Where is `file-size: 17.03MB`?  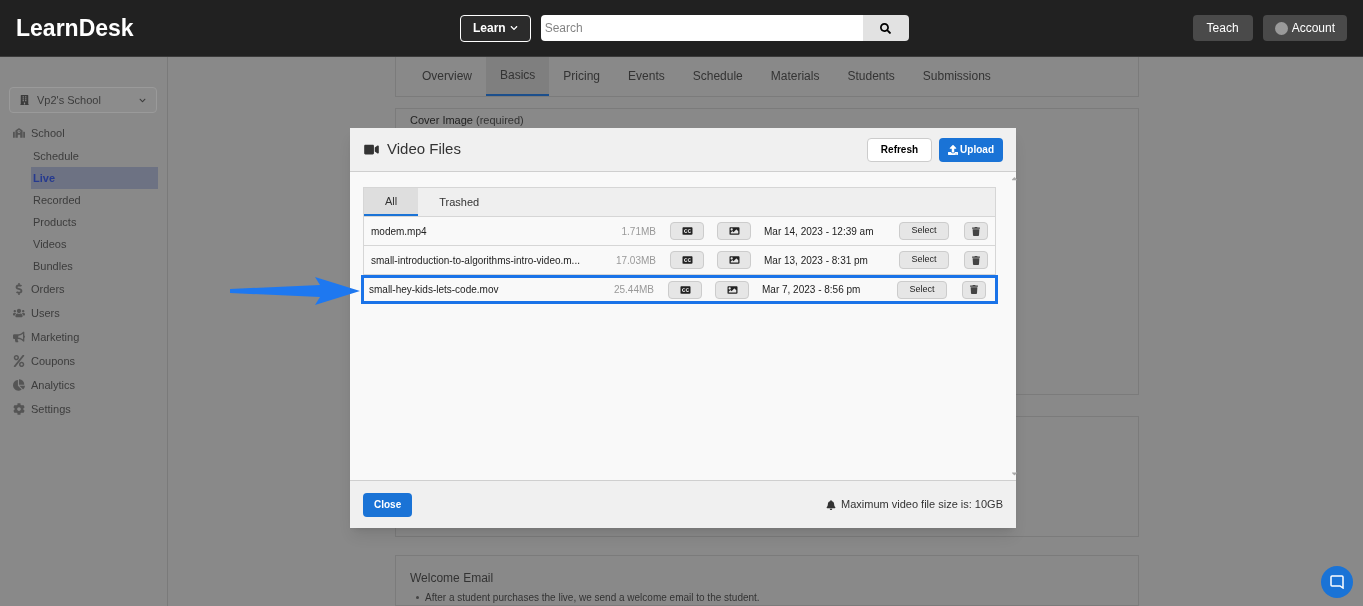 file-size: 17.03MB is located at coordinates (635, 260).